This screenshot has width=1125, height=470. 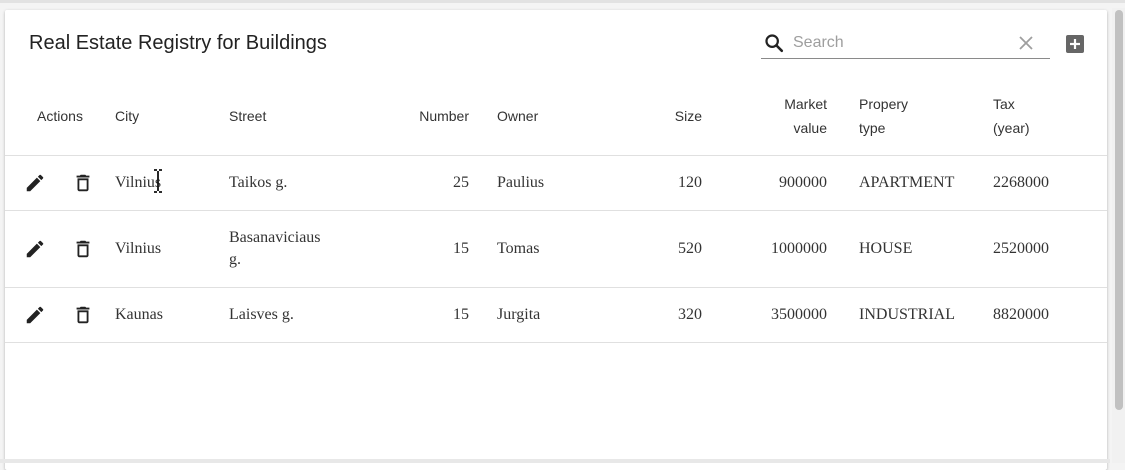 What do you see at coordinates (290, 249) in the screenshot?
I see `cell-street: Basanaviciaus g.` at bounding box center [290, 249].